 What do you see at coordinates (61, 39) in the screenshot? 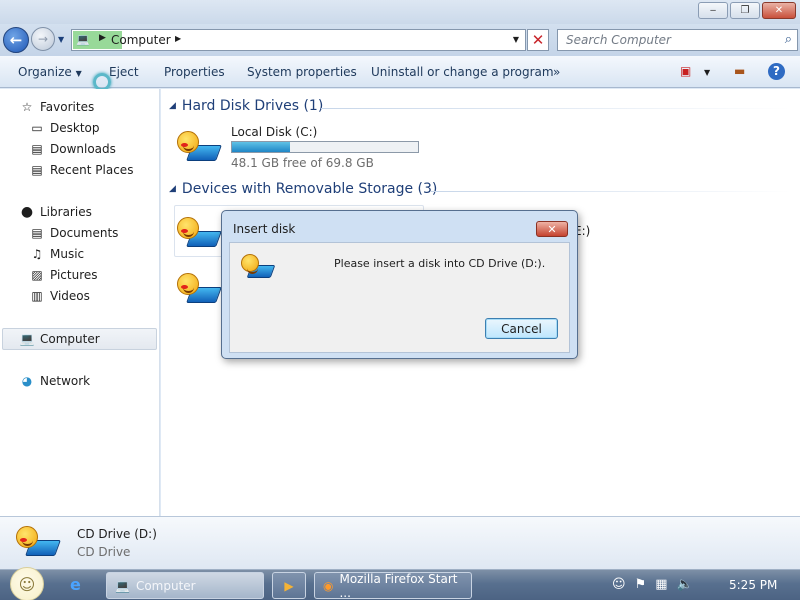
I see `recent-pages-dropdown: ▼` at bounding box center [61, 39].